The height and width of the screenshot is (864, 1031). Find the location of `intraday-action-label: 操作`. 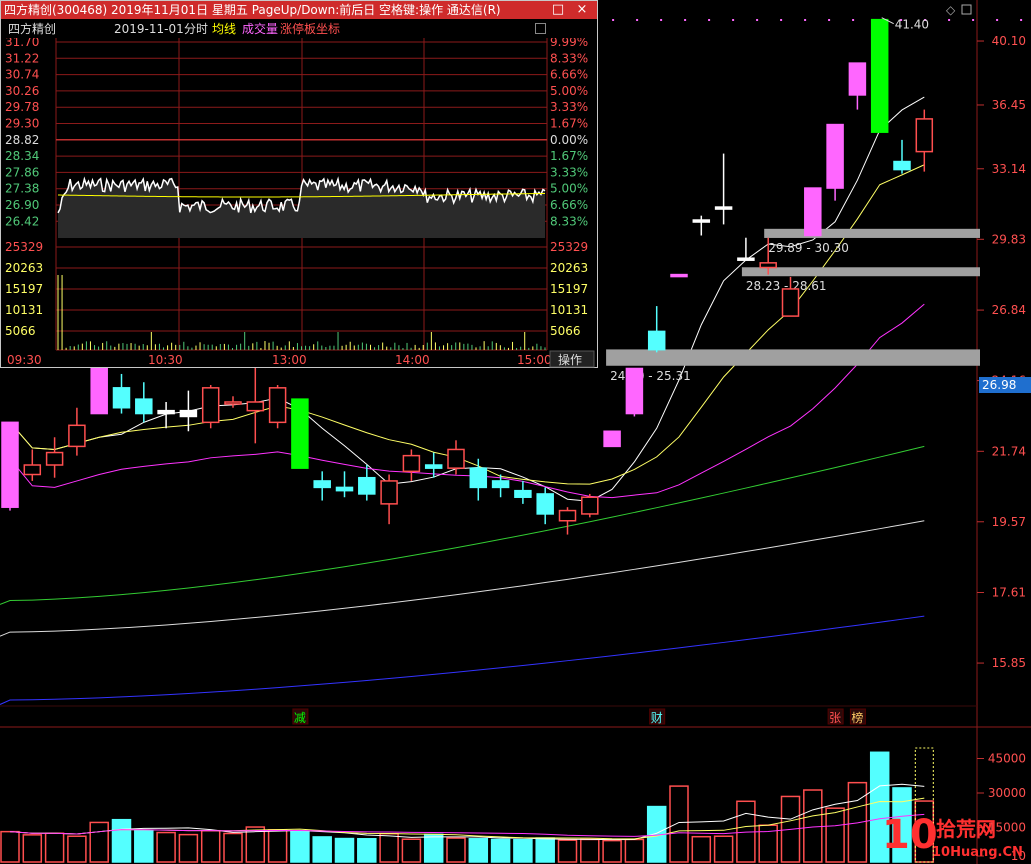

intraday-action-label: 操作 is located at coordinates (570, 359).